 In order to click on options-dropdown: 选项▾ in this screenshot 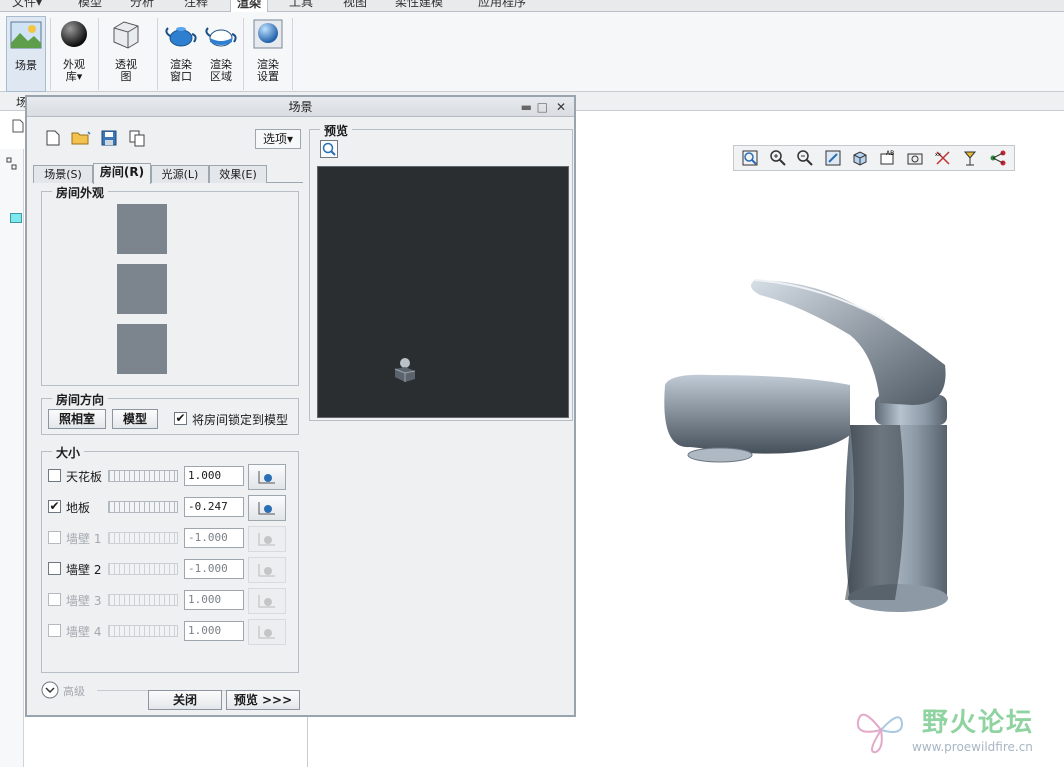, I will do `click(278, 139)`.